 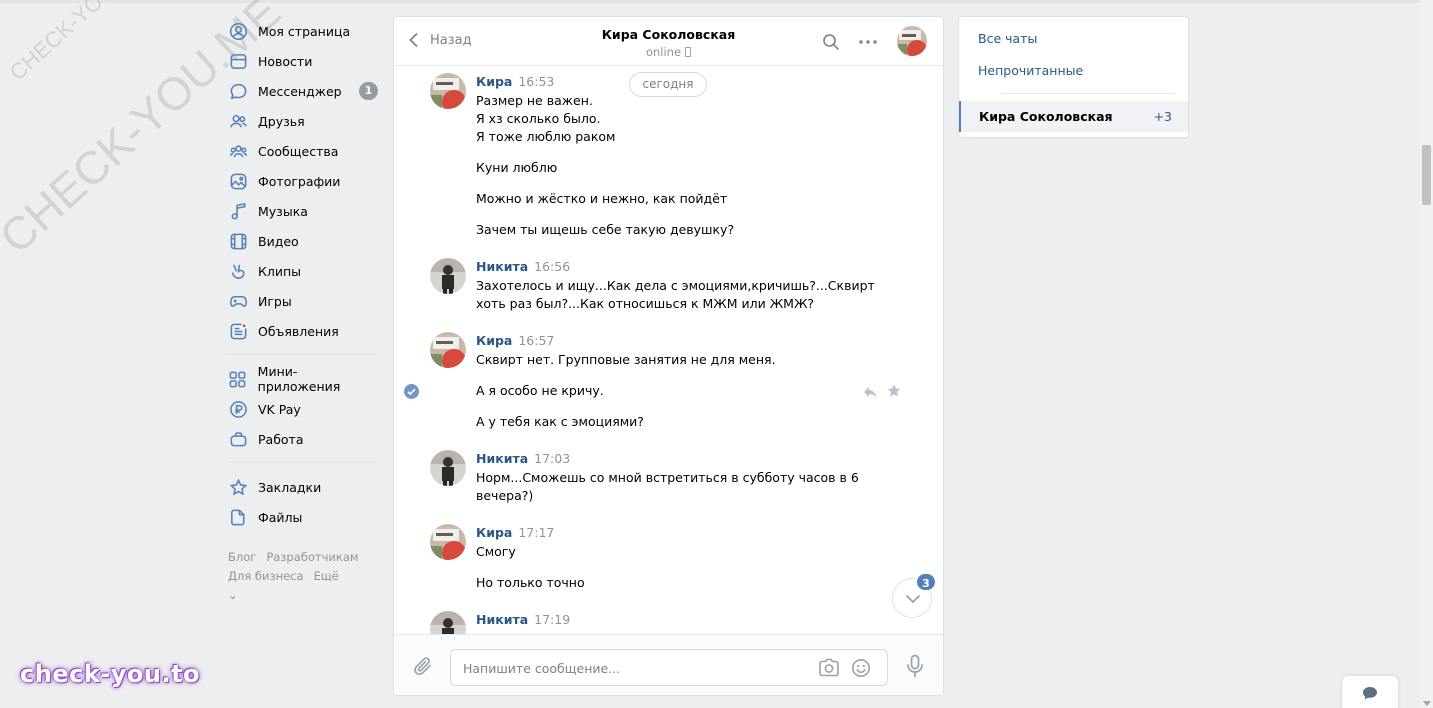 I want to click on friends-icon, so click(x=238, y=121).